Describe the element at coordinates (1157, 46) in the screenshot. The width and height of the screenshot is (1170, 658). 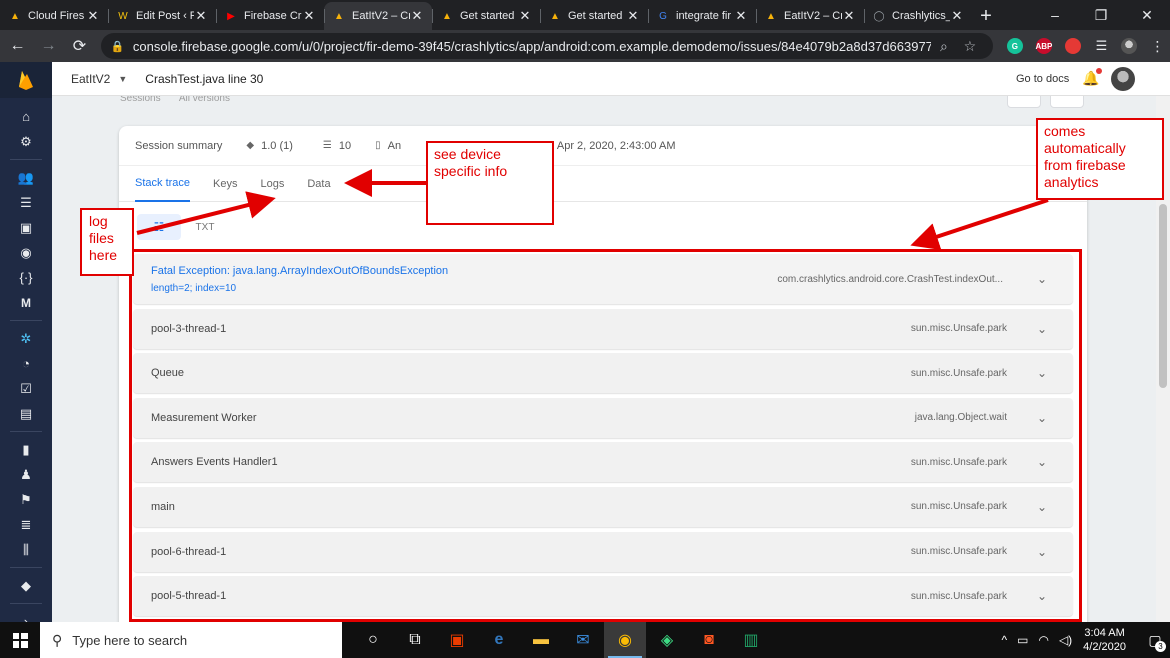
I see `menu-icon: ⋮` at that location.